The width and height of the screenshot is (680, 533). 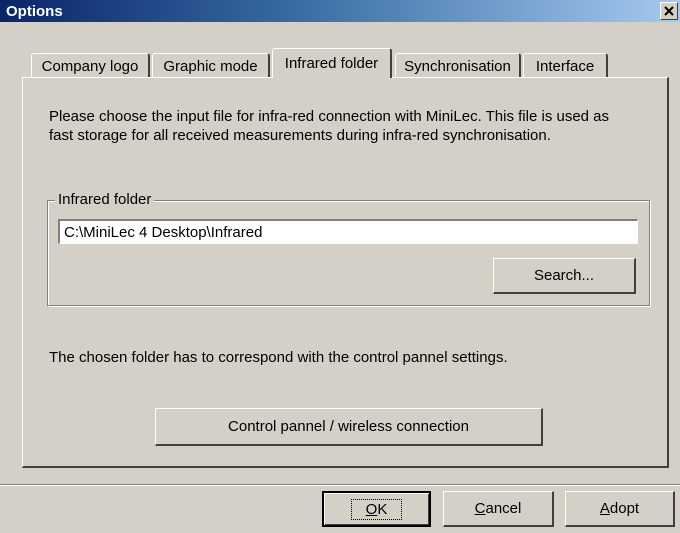 I want to click on tab-label: Interface, so click(x=565, y=66).